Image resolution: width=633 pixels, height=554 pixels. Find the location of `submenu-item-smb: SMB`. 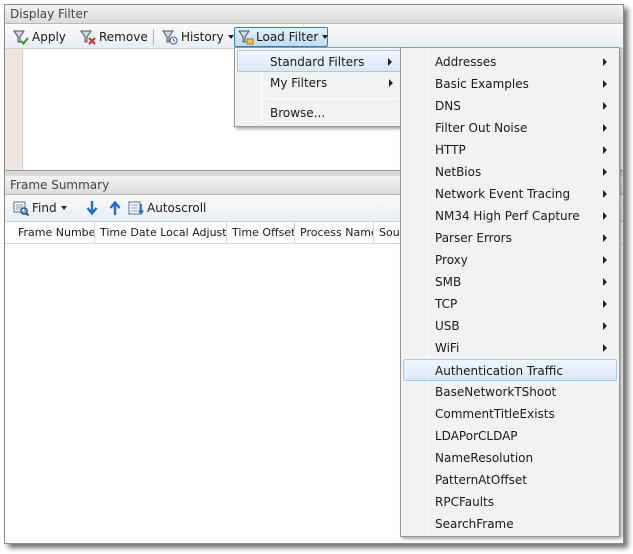

submenu-item-smb: SMB is located at coordinates (510, 282).